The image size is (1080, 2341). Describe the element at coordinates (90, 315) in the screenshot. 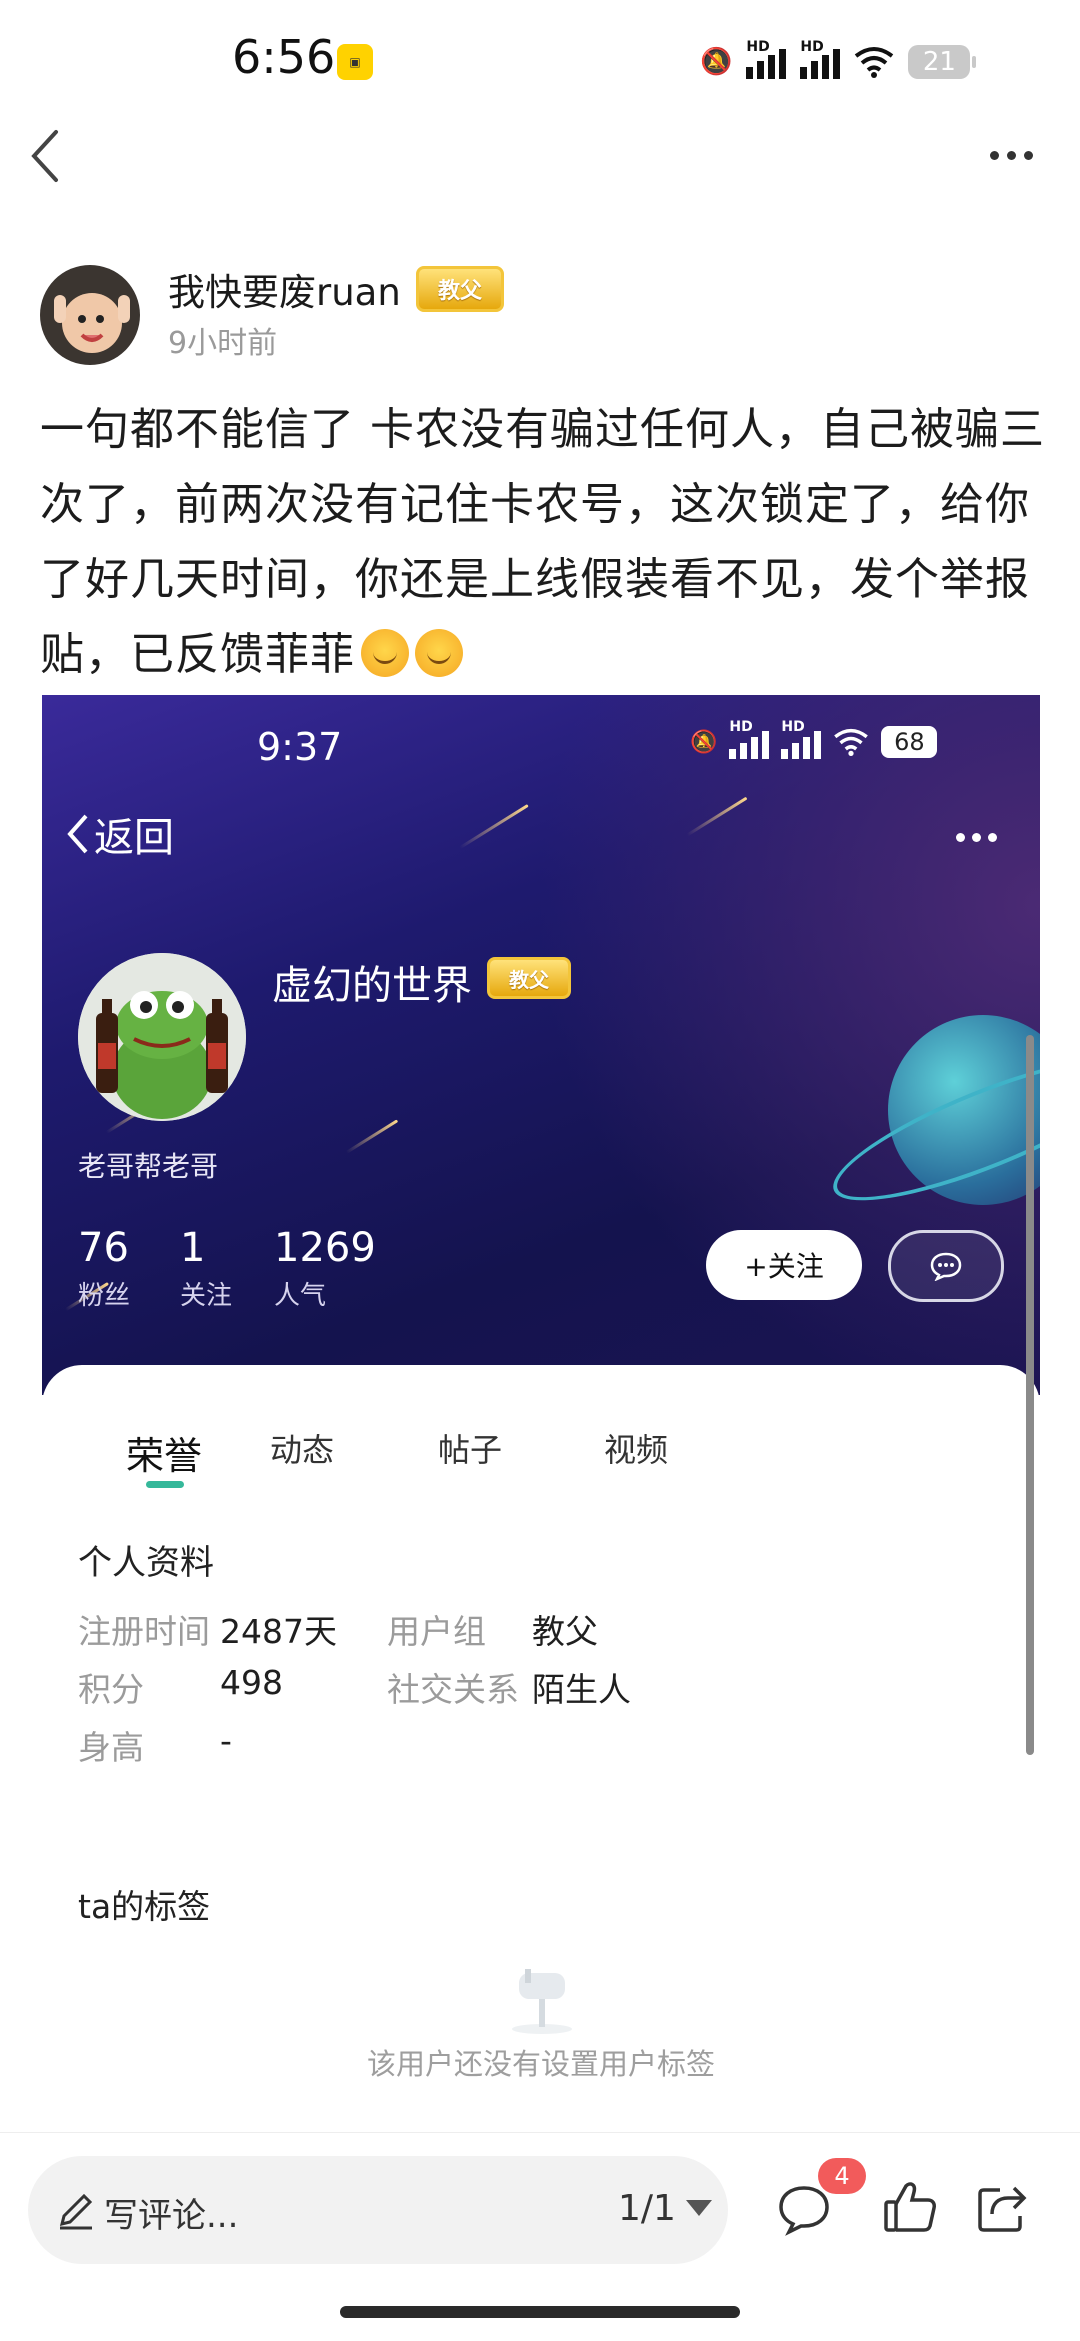

I see `author-avatar` at that location.